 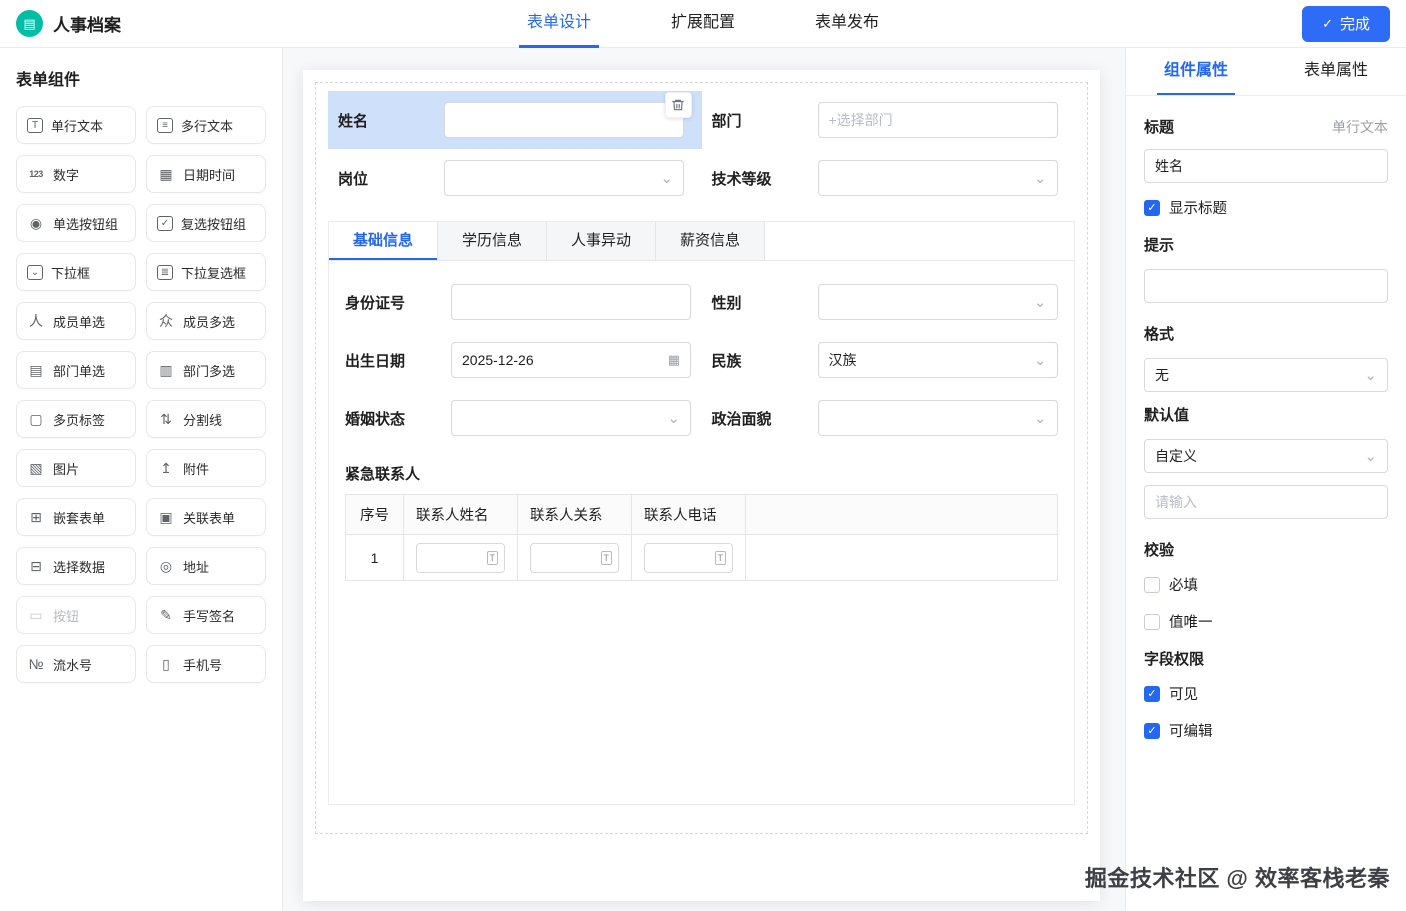 I want to click on field-marital-status: 婚姻状态 ⌄, so click(x=518, y=418).